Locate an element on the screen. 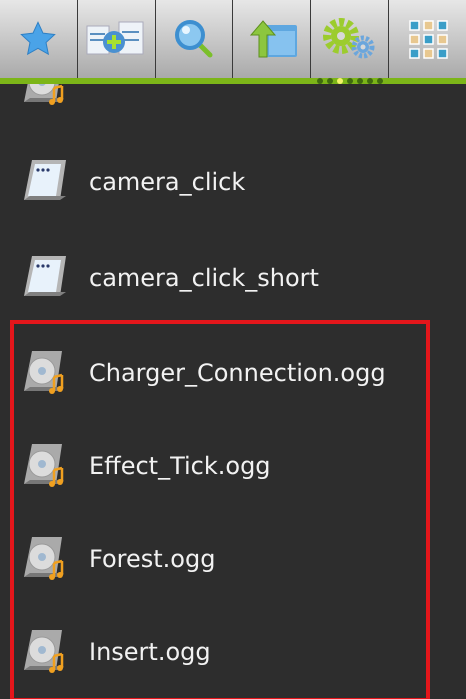 Image resolution: width=466 pixels, height=699 pixels. file-name: camera_click_short is located at coordinates (204, 278).